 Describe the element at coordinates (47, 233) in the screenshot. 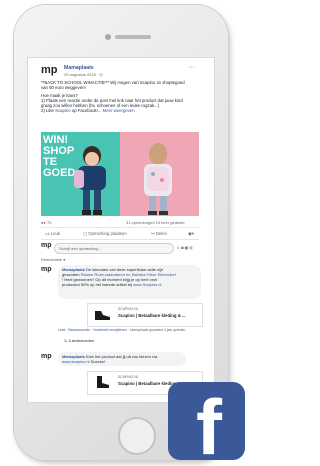

I see `like-icon: 👍︎` at that location.